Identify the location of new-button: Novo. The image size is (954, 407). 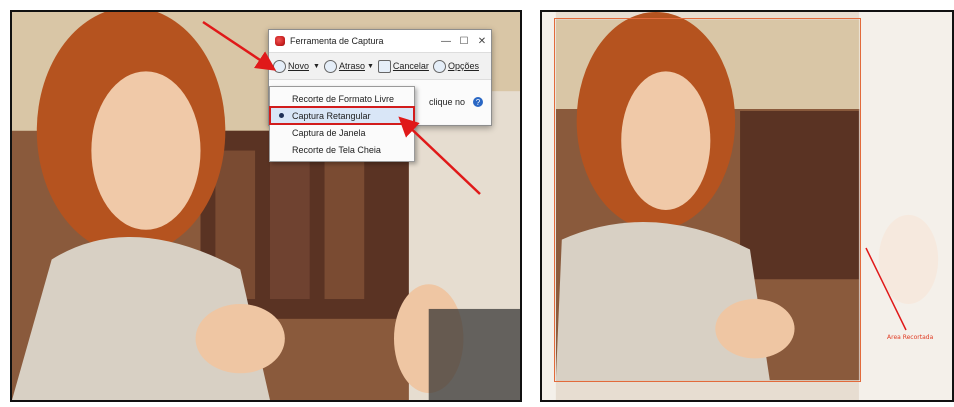
(291, 66).